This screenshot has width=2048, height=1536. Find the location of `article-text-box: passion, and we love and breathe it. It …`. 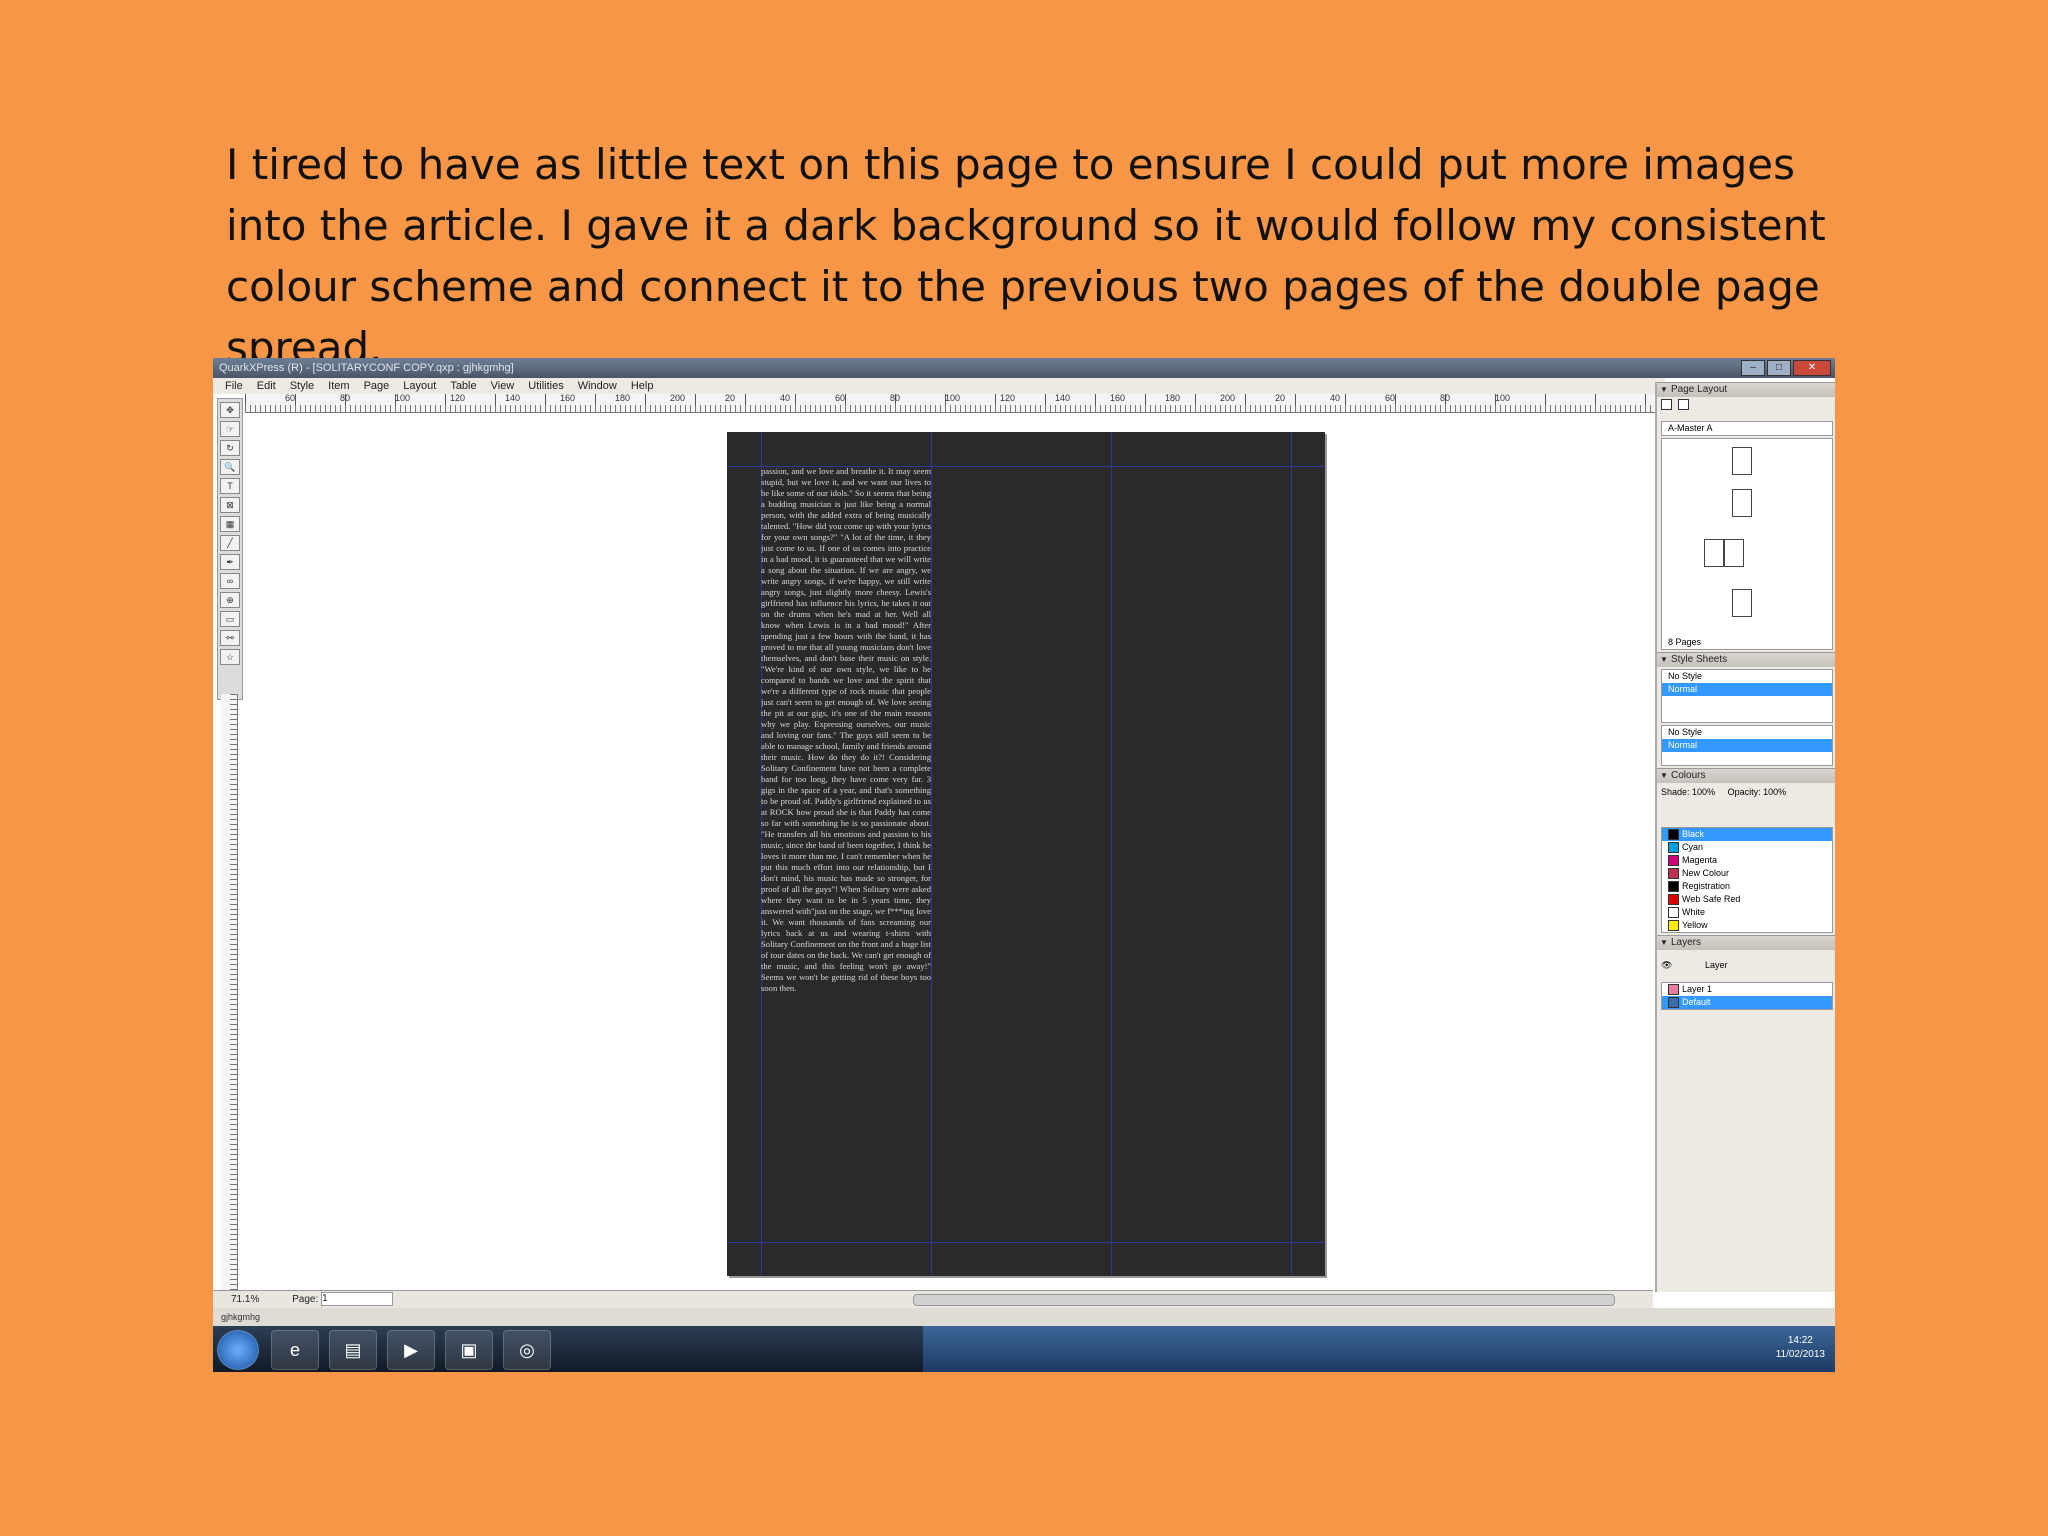

article-text-box: passion, and we love and breathe it. It … is located at coordinates (846, 846).